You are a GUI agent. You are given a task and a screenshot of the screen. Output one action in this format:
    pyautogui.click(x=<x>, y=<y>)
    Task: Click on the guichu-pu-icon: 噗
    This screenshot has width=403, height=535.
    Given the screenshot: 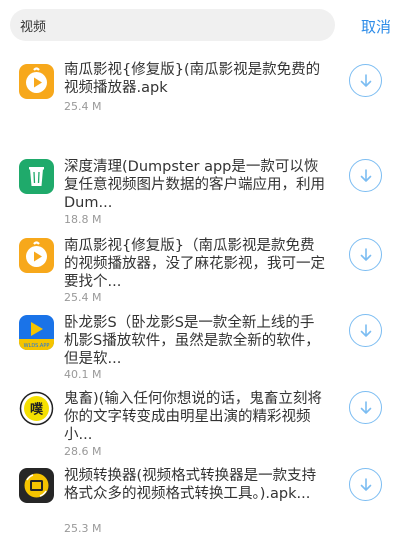 What is the action you would take?
    pyautogui.click(x=36, y=408)
    